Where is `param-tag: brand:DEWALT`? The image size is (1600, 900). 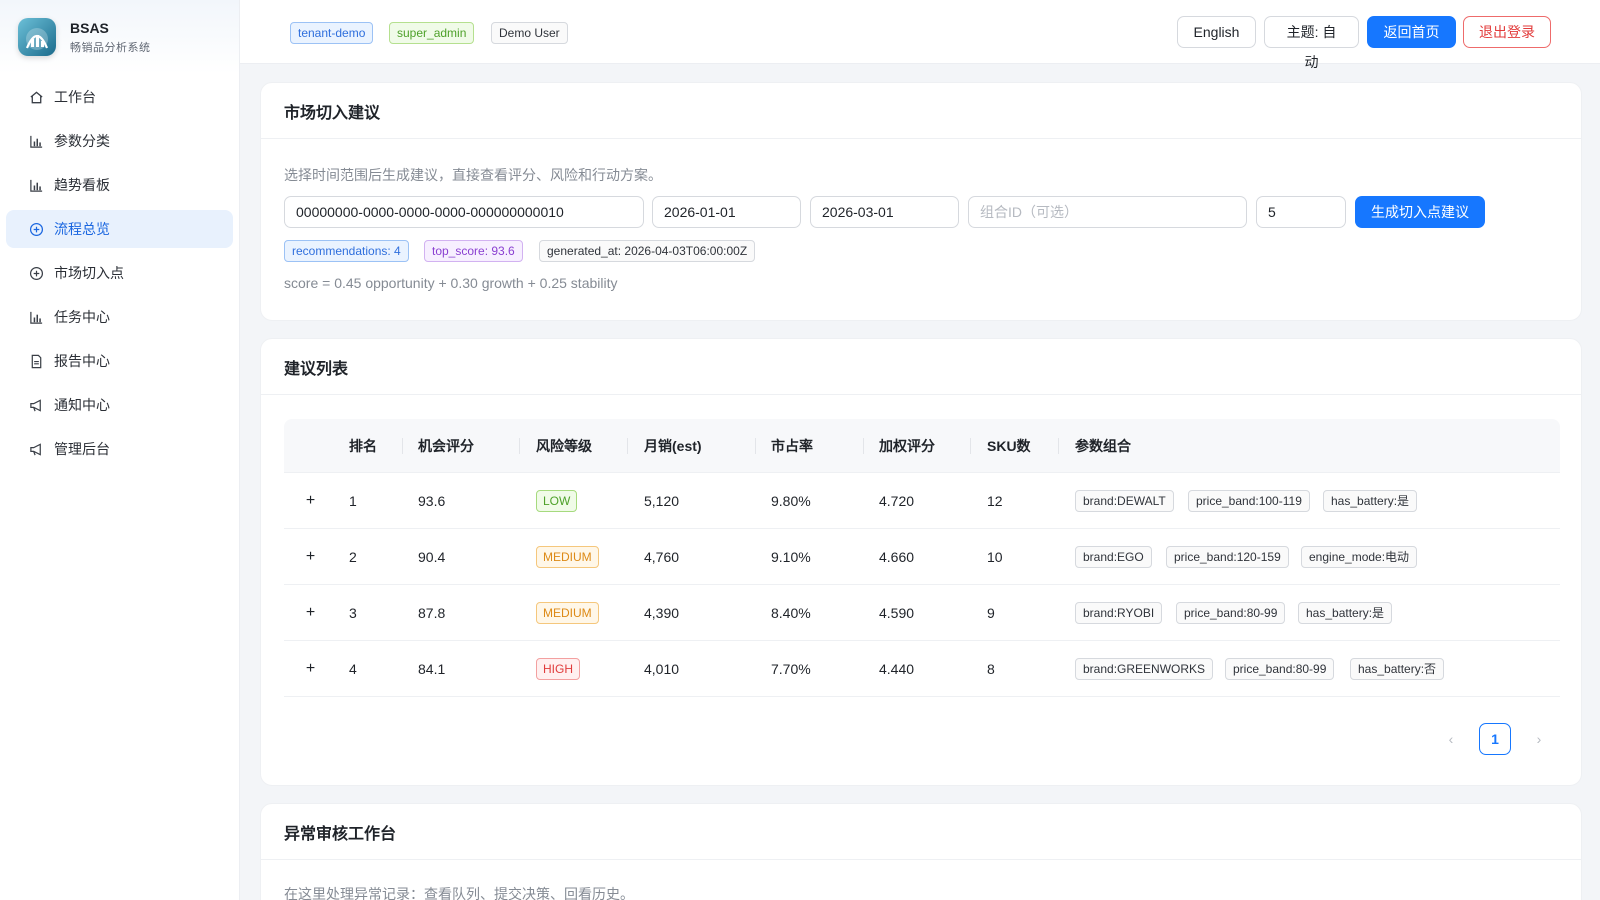 param-tag: brand:DEWALT is located at coordinates (1124, 501).